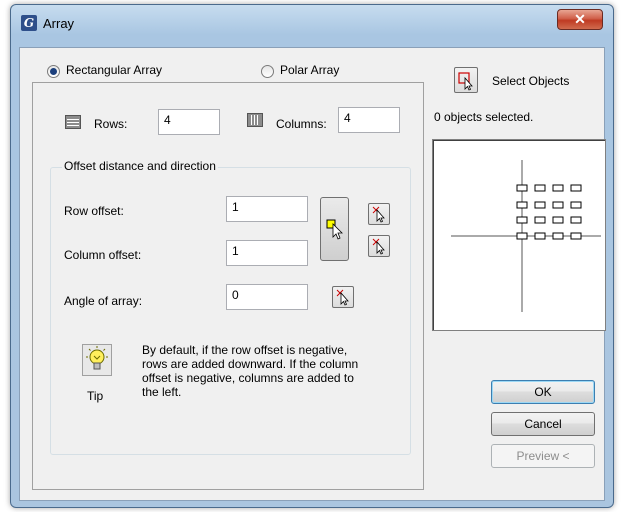  I want to click on rows-input: 4, so click(189, 122).